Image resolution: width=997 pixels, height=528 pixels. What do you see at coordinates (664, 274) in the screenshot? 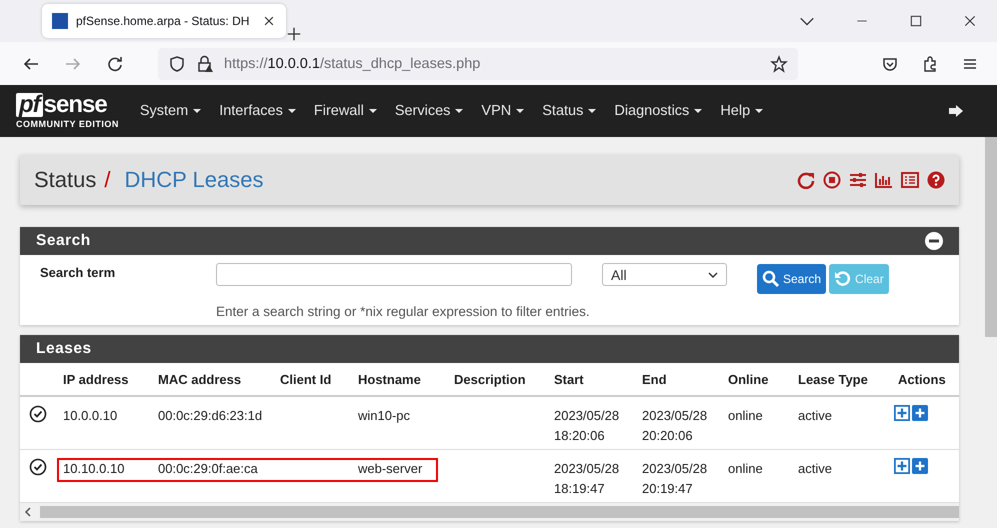
I see `filter-dropdown: All` at bounding box center [664, 274].